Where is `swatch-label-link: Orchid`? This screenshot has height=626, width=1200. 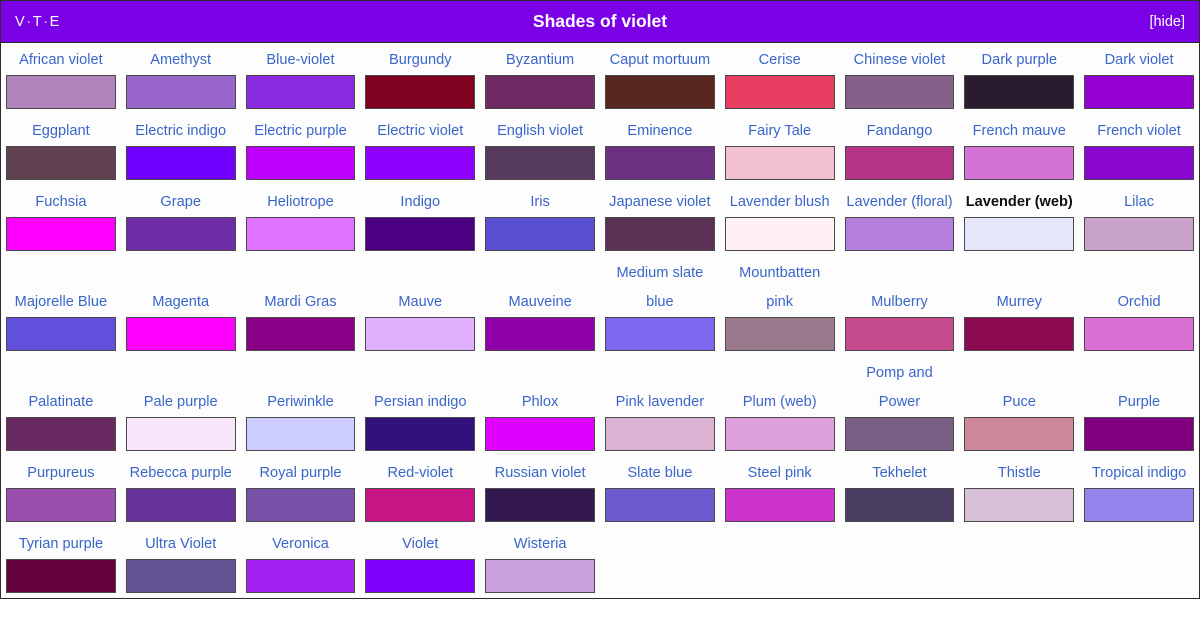 swatch-label-link: Orchid is located at coordinates (1139, 301).